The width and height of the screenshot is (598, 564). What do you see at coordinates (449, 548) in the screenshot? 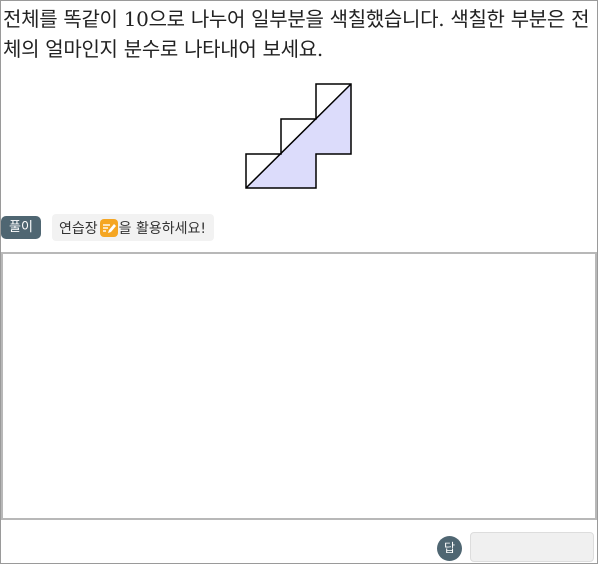
I see `answer-badge: 답` at bounding box center [449, 548].